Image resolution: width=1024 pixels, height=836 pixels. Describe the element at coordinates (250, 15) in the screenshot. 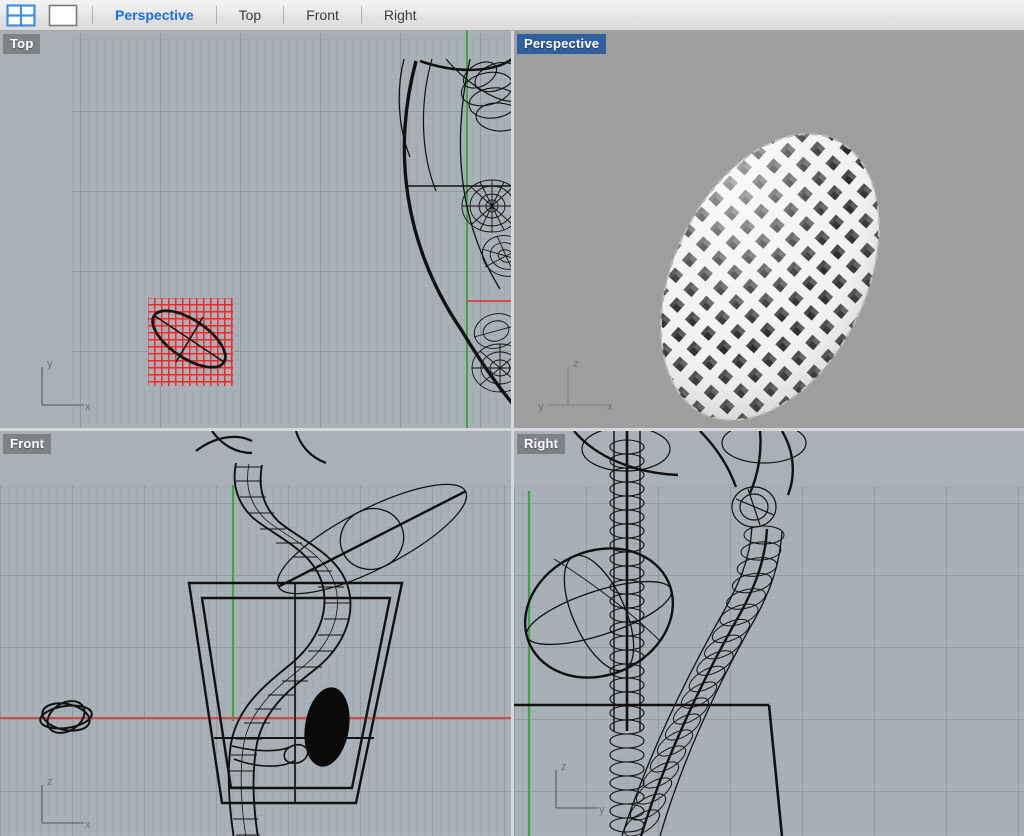

I see `tab-top: Top` at that location.